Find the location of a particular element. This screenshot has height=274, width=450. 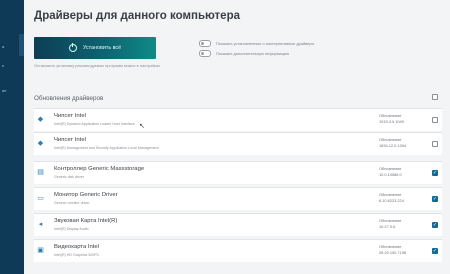

install-all-button: Установить всё is located at coordinates (95, 48).